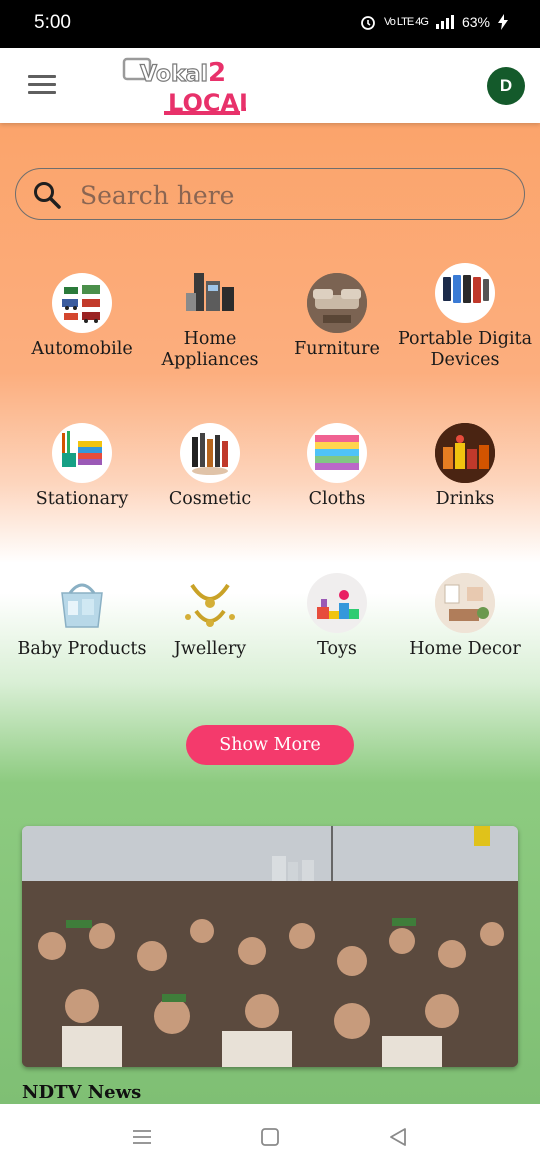  I want to click on category-label: Baby Products, so click(82, 649).